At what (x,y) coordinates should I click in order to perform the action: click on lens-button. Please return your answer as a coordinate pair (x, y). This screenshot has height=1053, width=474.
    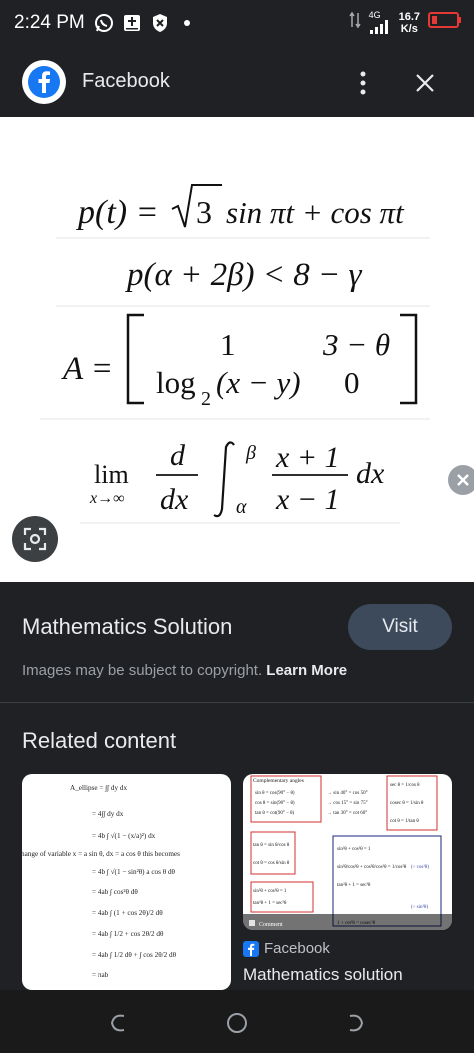
    Looking at the image, I should click on (35, 539).